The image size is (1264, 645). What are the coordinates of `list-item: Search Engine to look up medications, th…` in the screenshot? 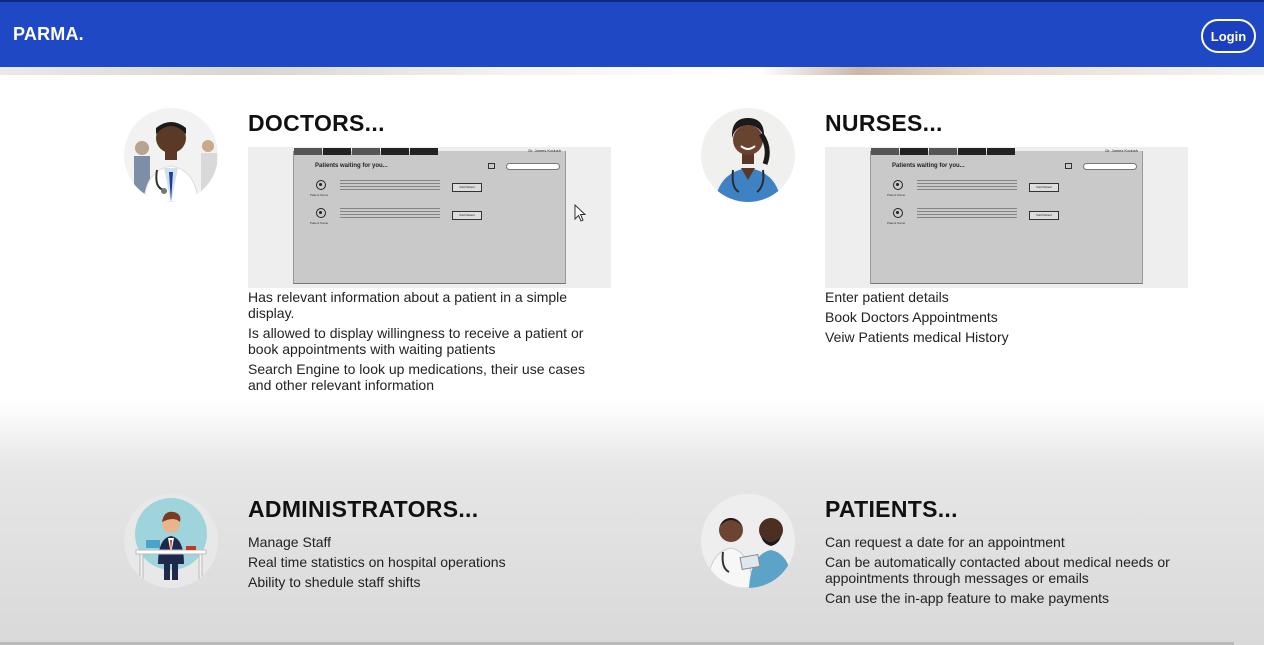 It's located at (416, 377).